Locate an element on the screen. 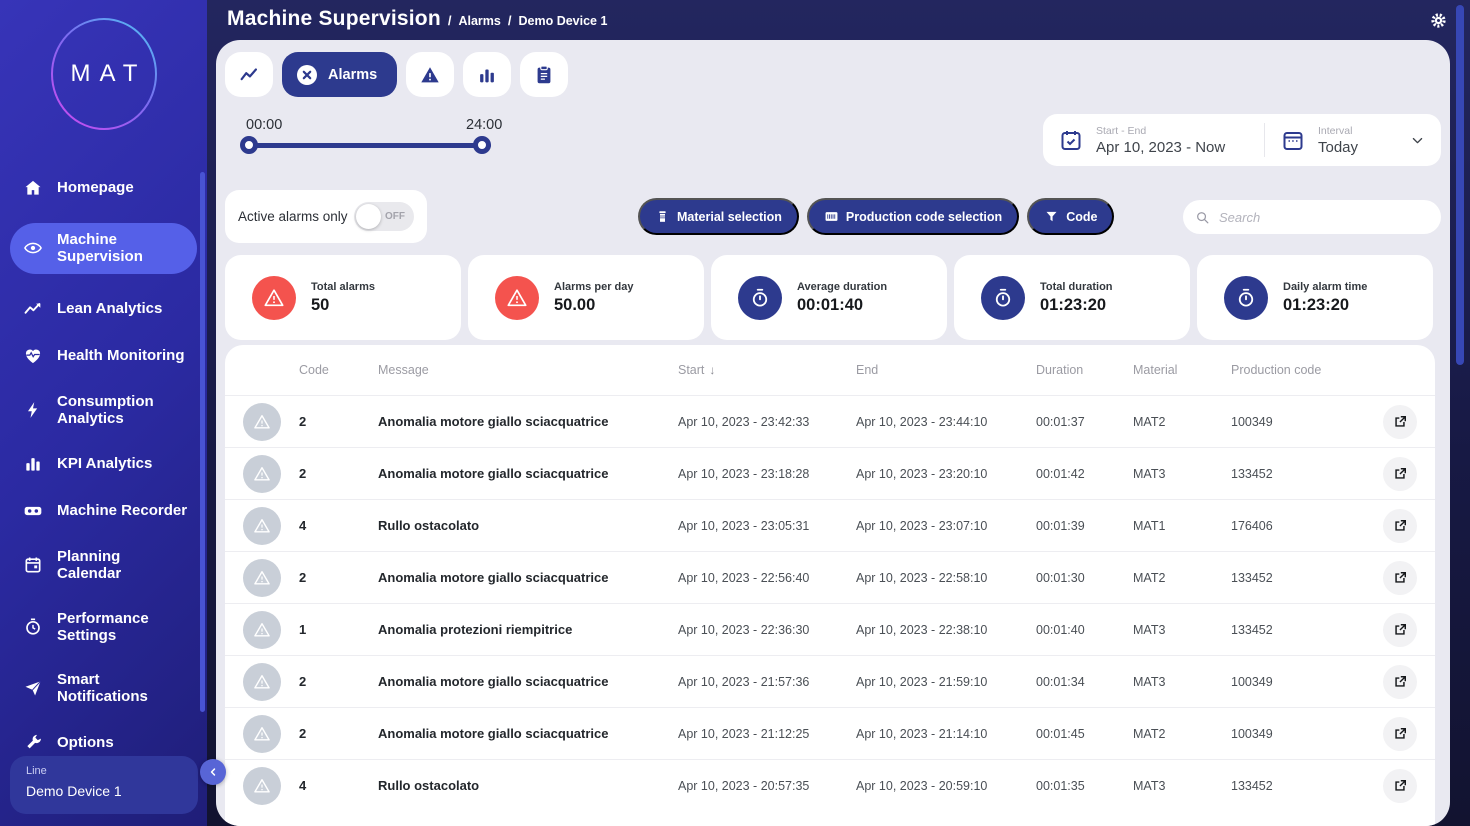 This screenshot has width=1470, height=826. sidebar-item-machine-supervision: Machine Supervision is located at coordinates (103, 248).